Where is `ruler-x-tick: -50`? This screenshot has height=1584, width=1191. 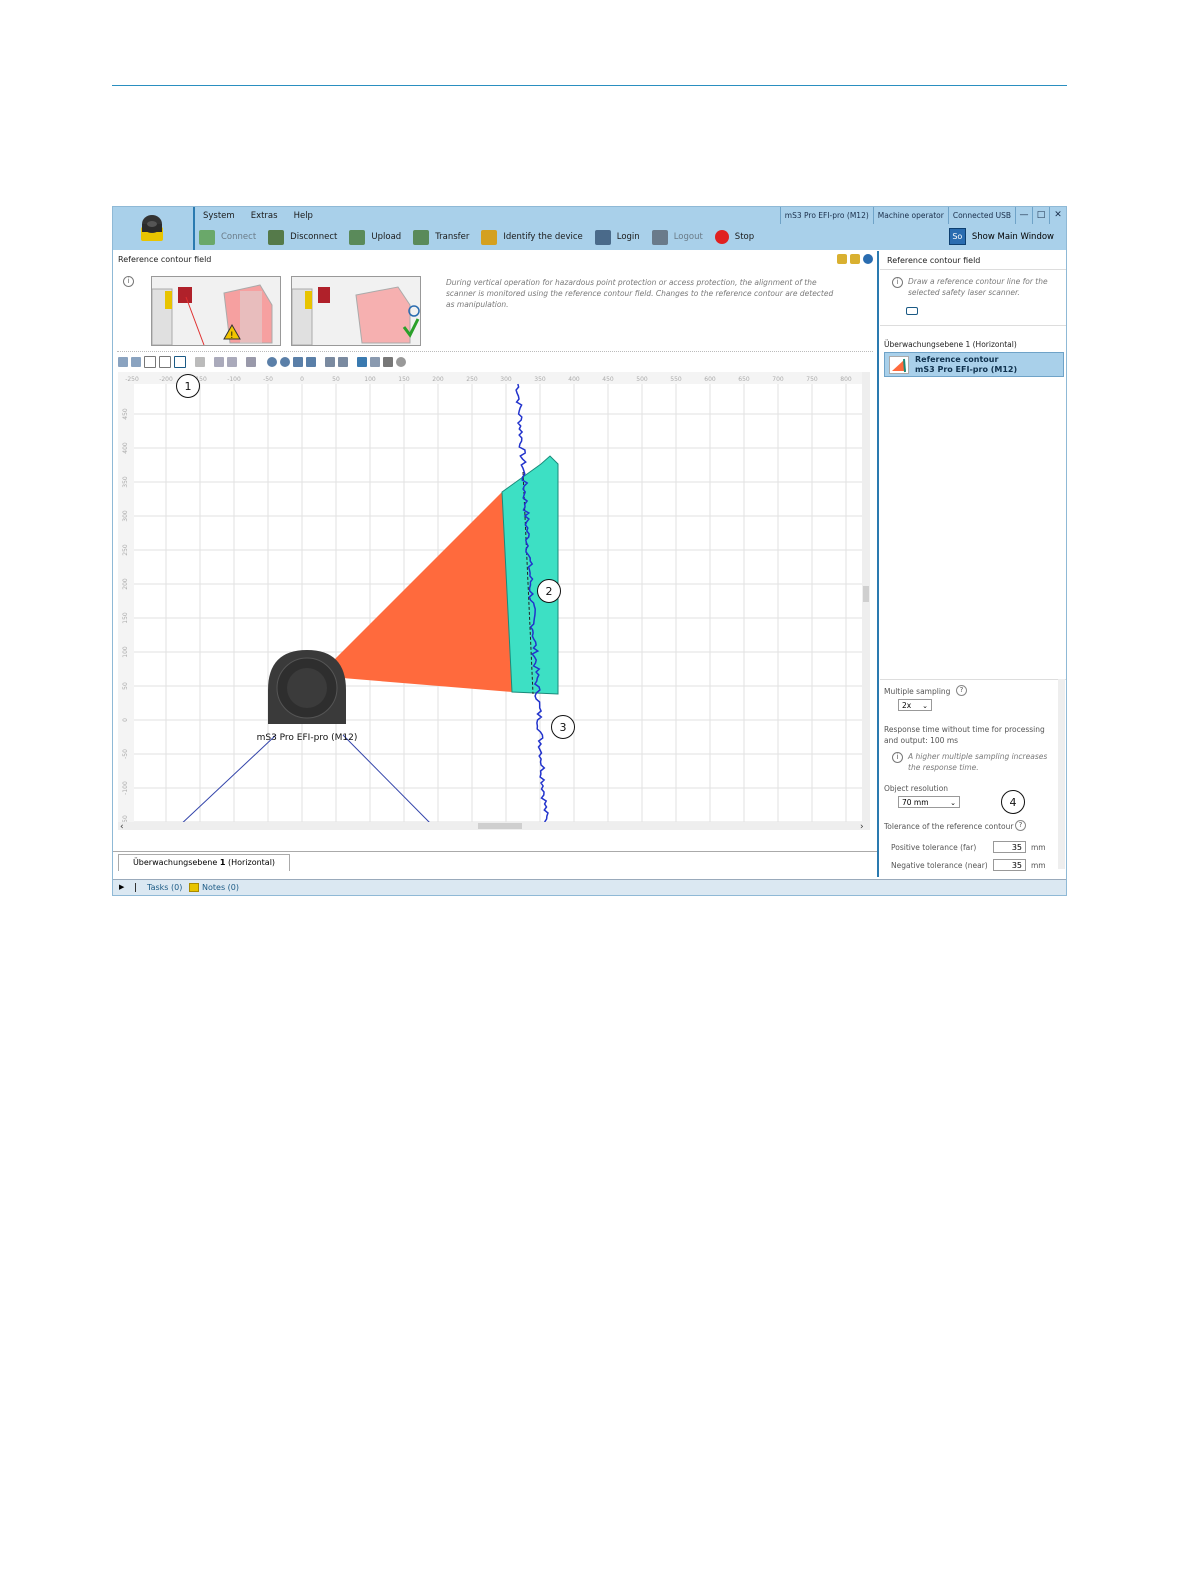 ruler-x-tick: -50 is located at coordinates (268, 379).